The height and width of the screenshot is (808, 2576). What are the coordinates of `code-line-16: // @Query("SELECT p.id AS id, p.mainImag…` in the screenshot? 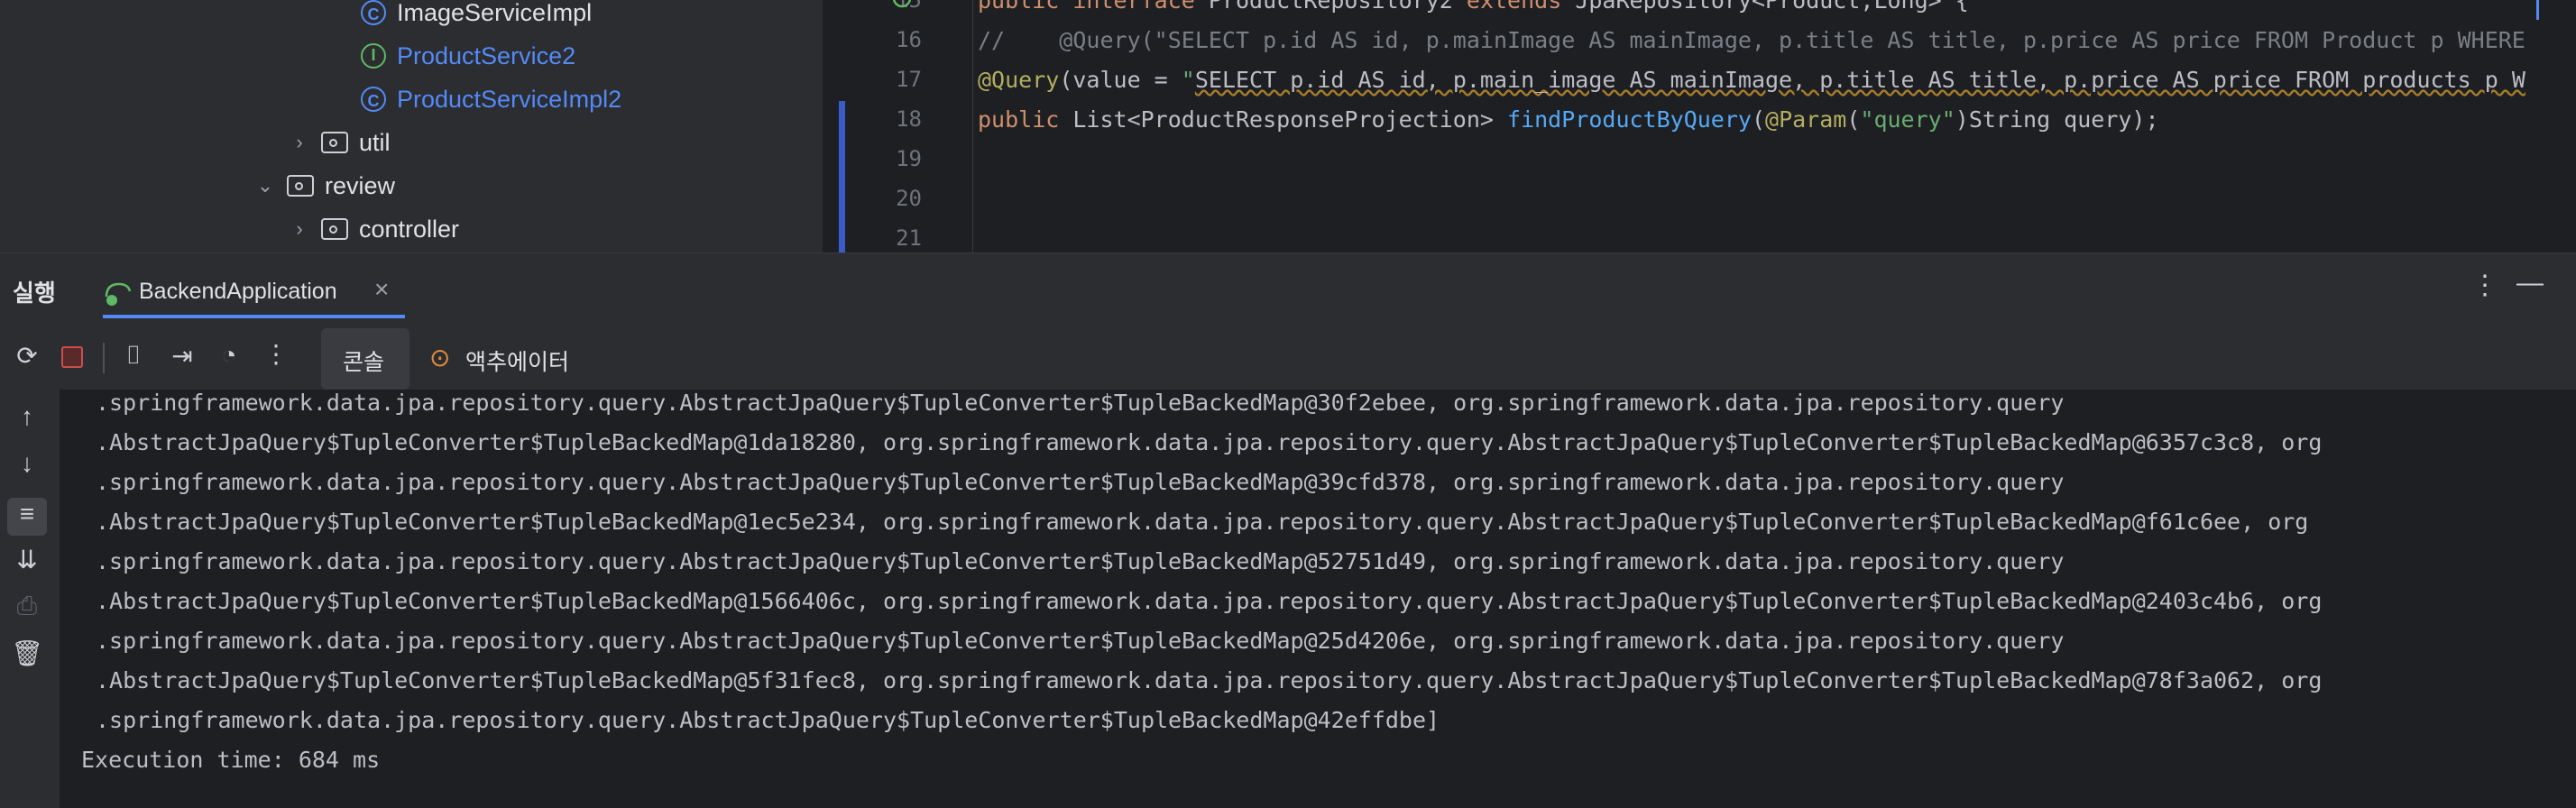 It's located at (1751, 40).